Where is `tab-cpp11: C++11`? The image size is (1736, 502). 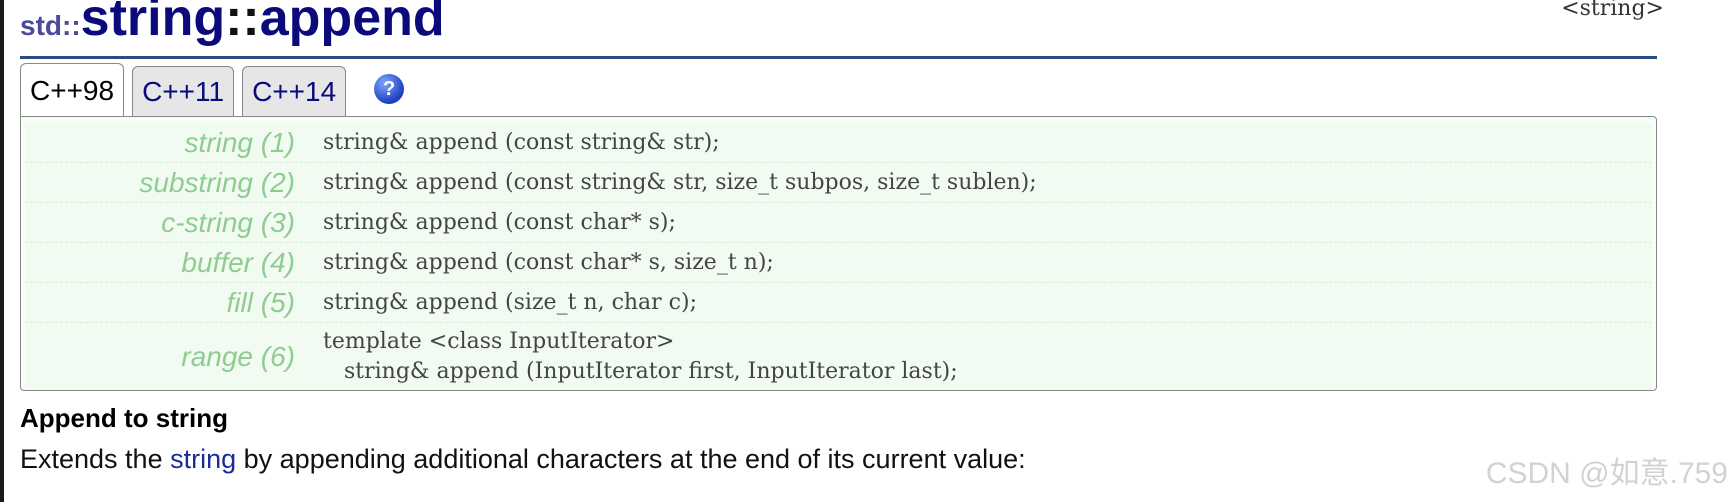
tab-cpp11: C++11 is located at coordinates (183, 91).